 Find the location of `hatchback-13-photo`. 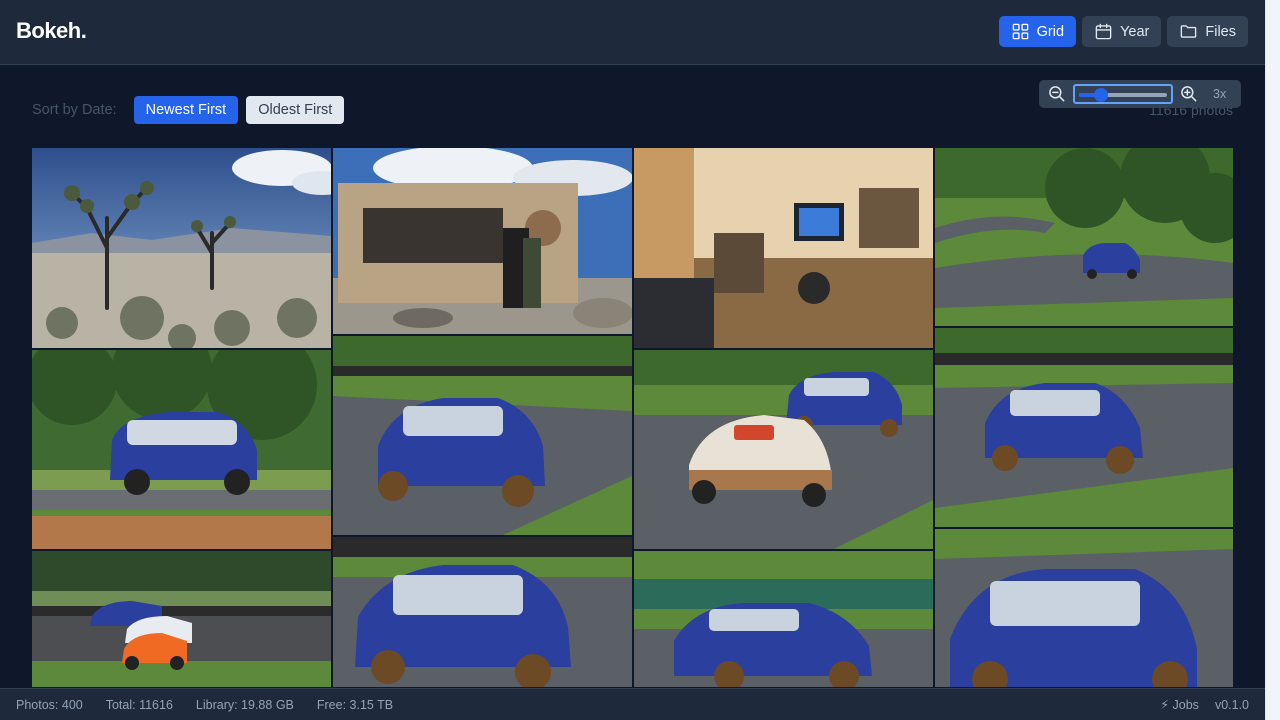

hatchback-13-photo is located at coordinates (482, 612).